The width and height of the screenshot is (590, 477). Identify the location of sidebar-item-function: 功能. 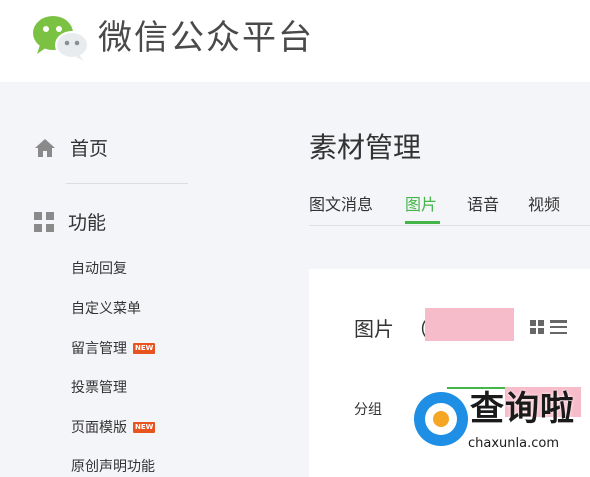
(70, 221).